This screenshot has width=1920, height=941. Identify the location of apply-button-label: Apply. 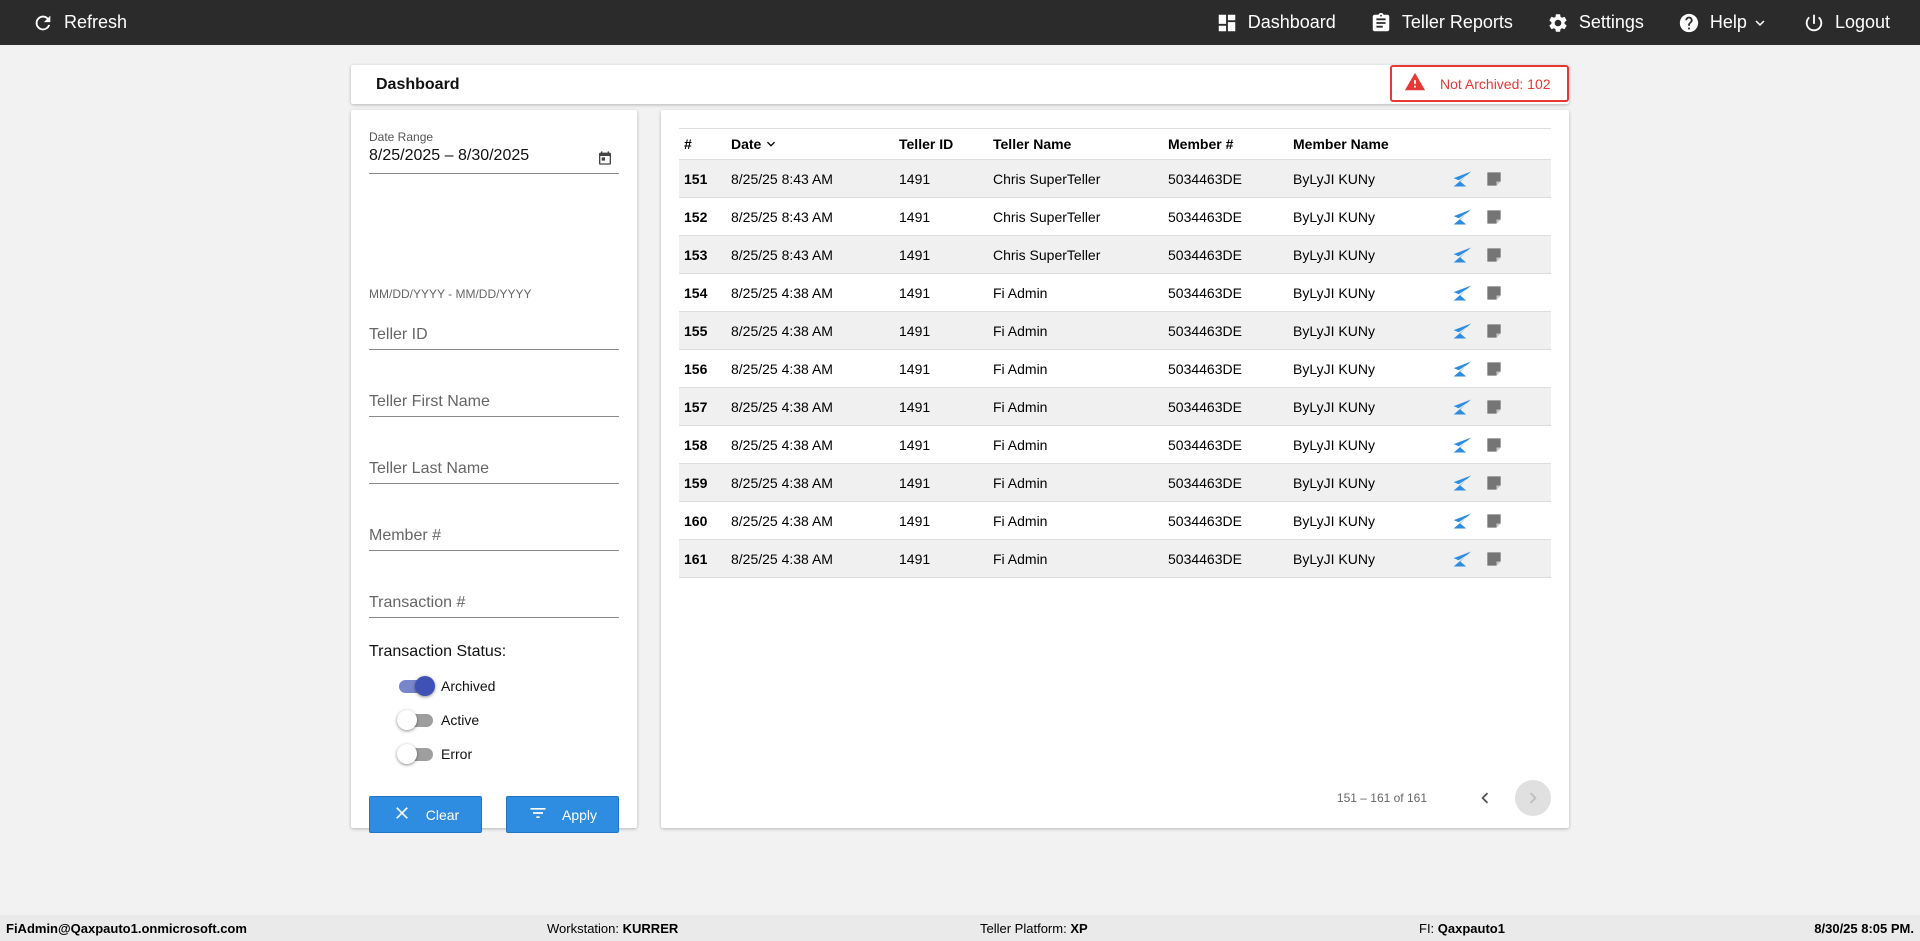
(579, 814).